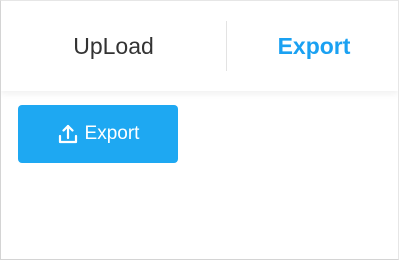  Describe the element at coordinates (312, 46) in the screenshot. I see `tab-export: Export` at that location.